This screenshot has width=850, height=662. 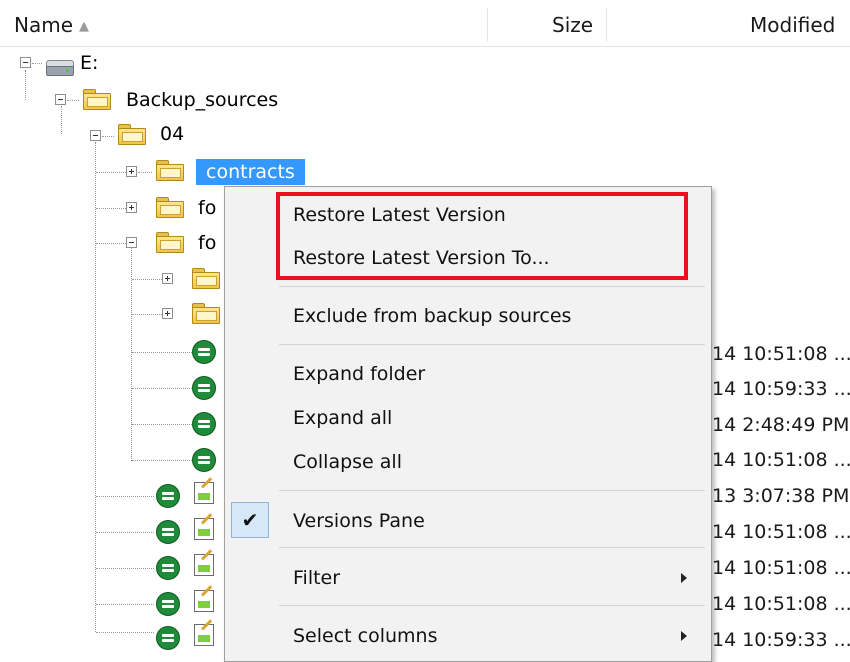 I want to click on column-name-header: Name ▲, so click(x=51, y=23).